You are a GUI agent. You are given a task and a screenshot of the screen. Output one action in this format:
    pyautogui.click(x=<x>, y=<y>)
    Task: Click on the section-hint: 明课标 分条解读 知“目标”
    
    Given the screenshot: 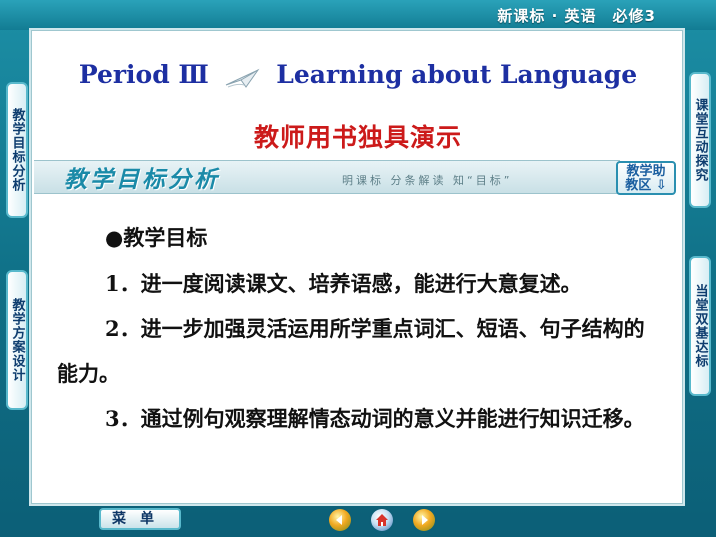 What is the action you would take?
    pyautogui.click(x=427, y=180)
    